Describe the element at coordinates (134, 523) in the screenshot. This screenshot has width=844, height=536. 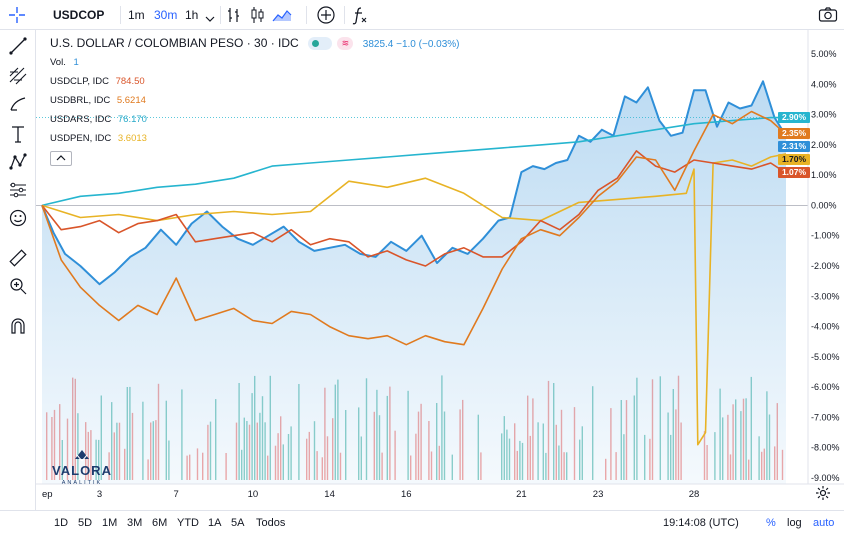
I see `range-3m-button: 3M` at that location.